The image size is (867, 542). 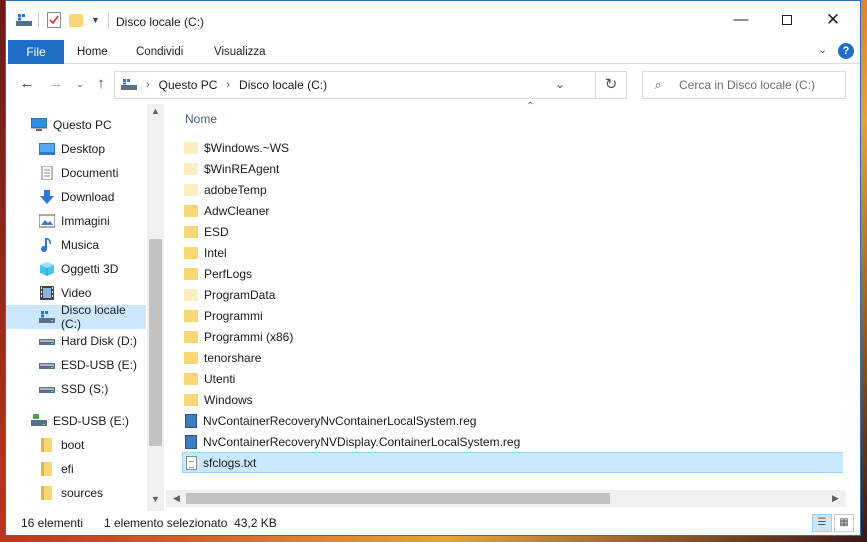 I want to click on large-icons-view-icon: ▦, so click(x=844, y=523).